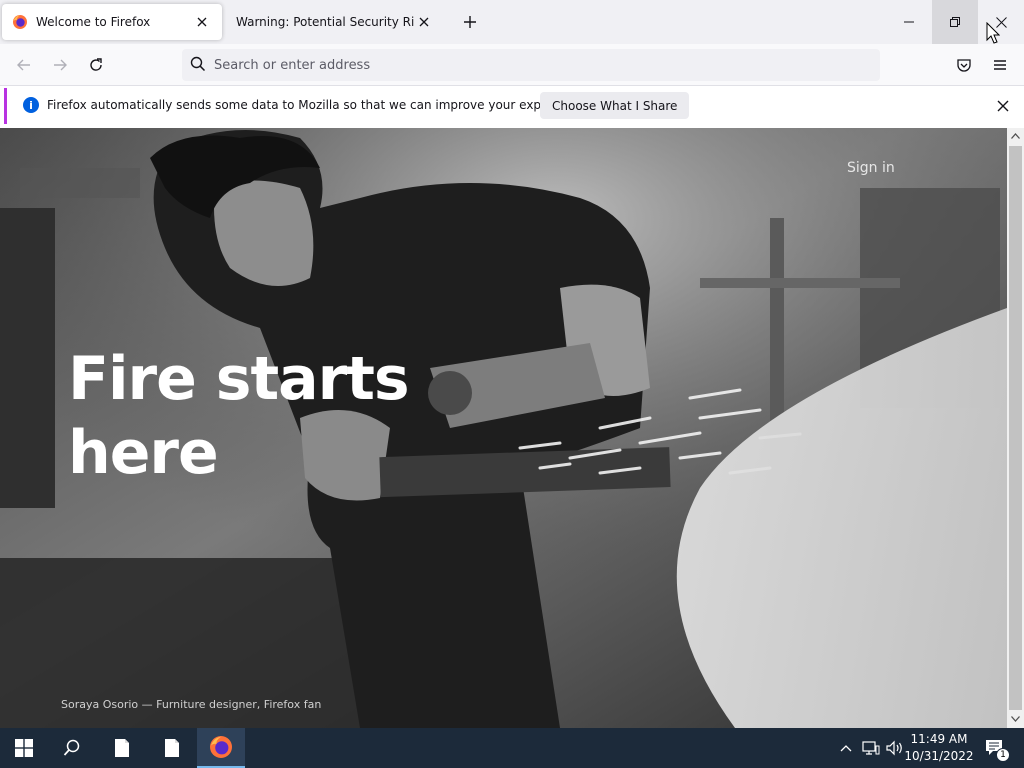 The height and width of the screenshot is (768, 1024). What do you see at coordinates (939, 748) in the screenshot?
I see `taskbar-clock: 11:49 AM 10/31/2022` at bounding box center [939, 748].